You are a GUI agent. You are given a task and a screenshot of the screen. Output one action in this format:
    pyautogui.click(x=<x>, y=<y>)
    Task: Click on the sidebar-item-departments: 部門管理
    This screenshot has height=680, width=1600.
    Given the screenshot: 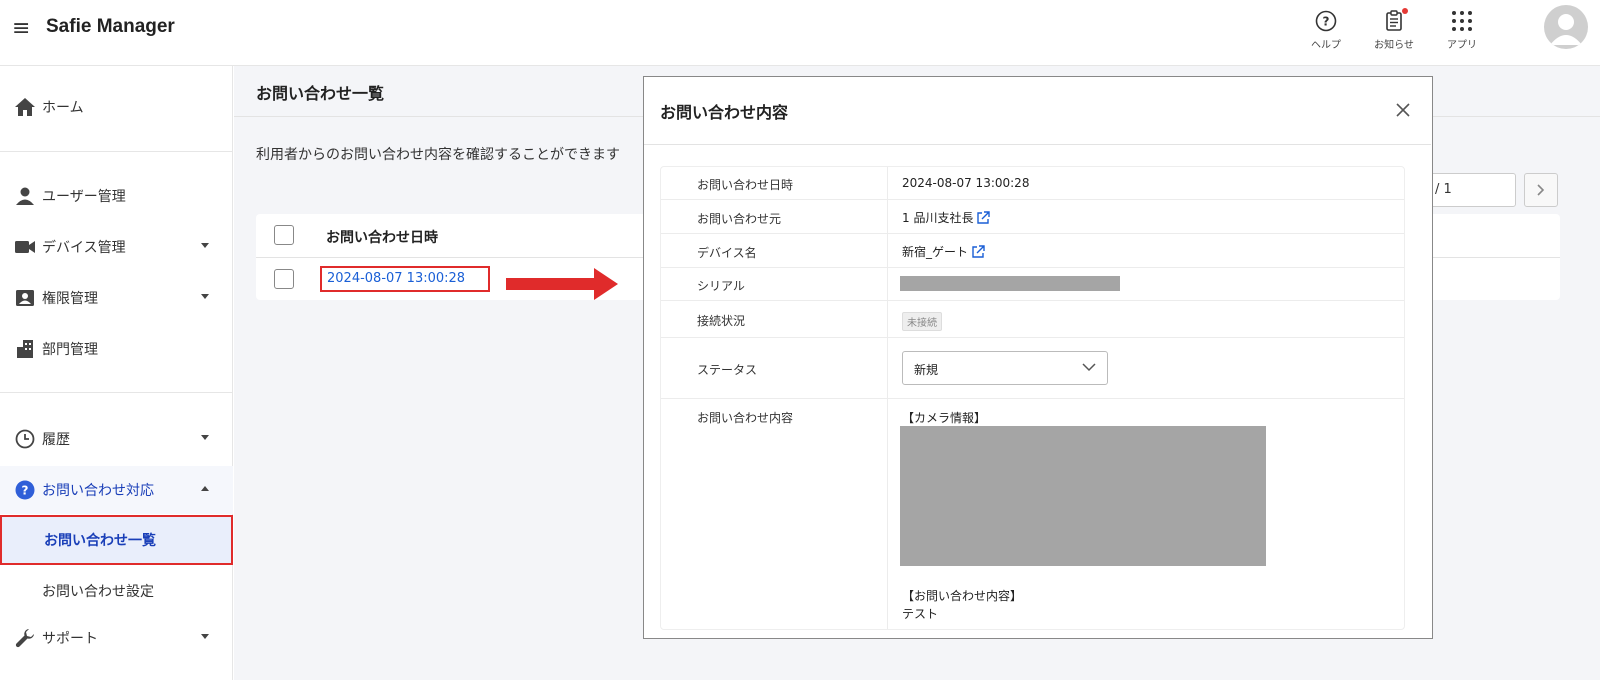 What is the action you would take?
    pyautogui.click(x=116, y=349)
    